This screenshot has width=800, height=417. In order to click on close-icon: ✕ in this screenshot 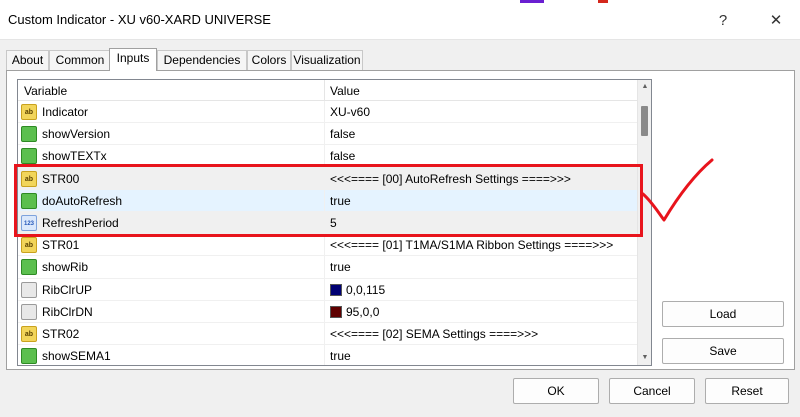, I will do `click(776, 21)`.